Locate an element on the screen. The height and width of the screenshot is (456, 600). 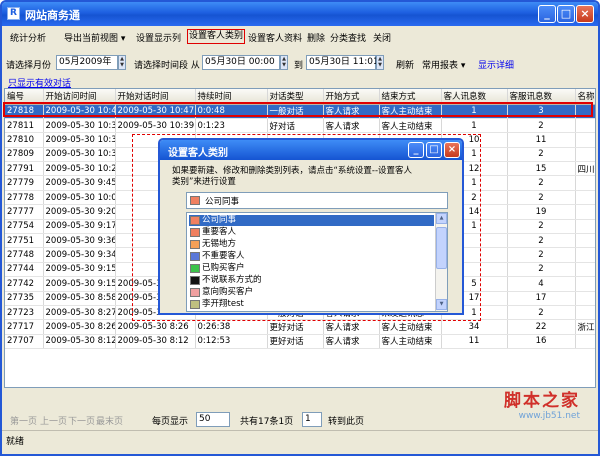
category-list-item: 意向购买客户 is located at coordinates (311, 292).